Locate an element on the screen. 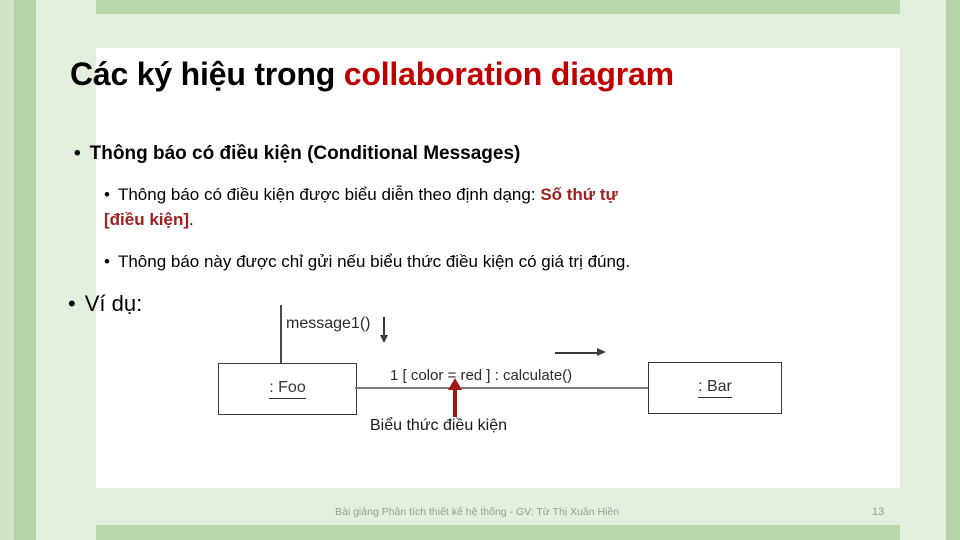 This screenshot has width=960, height=540. frame-band-left-outer is located at coordinates (7, 270).